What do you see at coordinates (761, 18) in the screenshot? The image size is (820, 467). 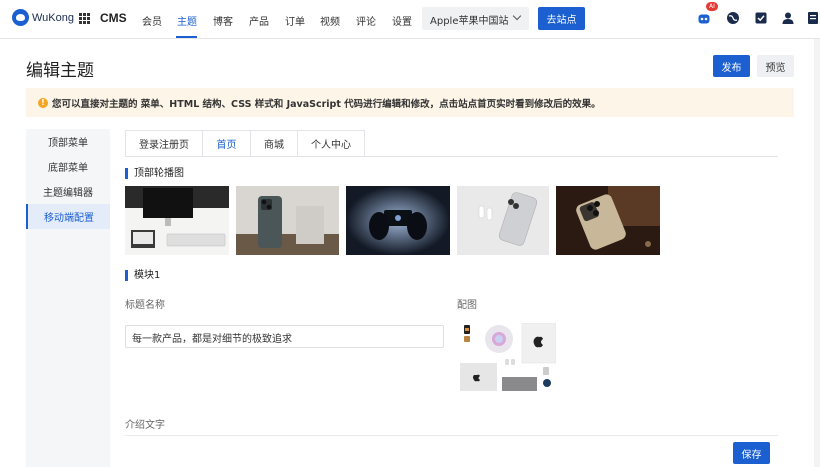 I see `checkbox-icon` at bounding box center [761, 18].